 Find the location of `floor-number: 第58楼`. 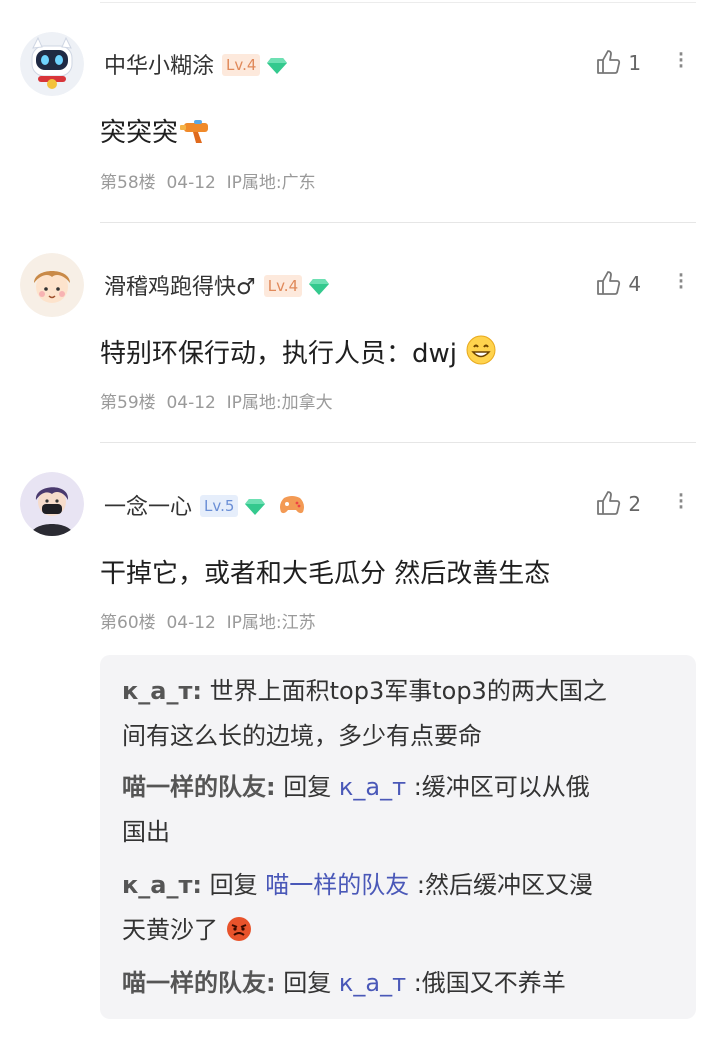

floor-number: 第58楼 is located at coordinates (128, 183).